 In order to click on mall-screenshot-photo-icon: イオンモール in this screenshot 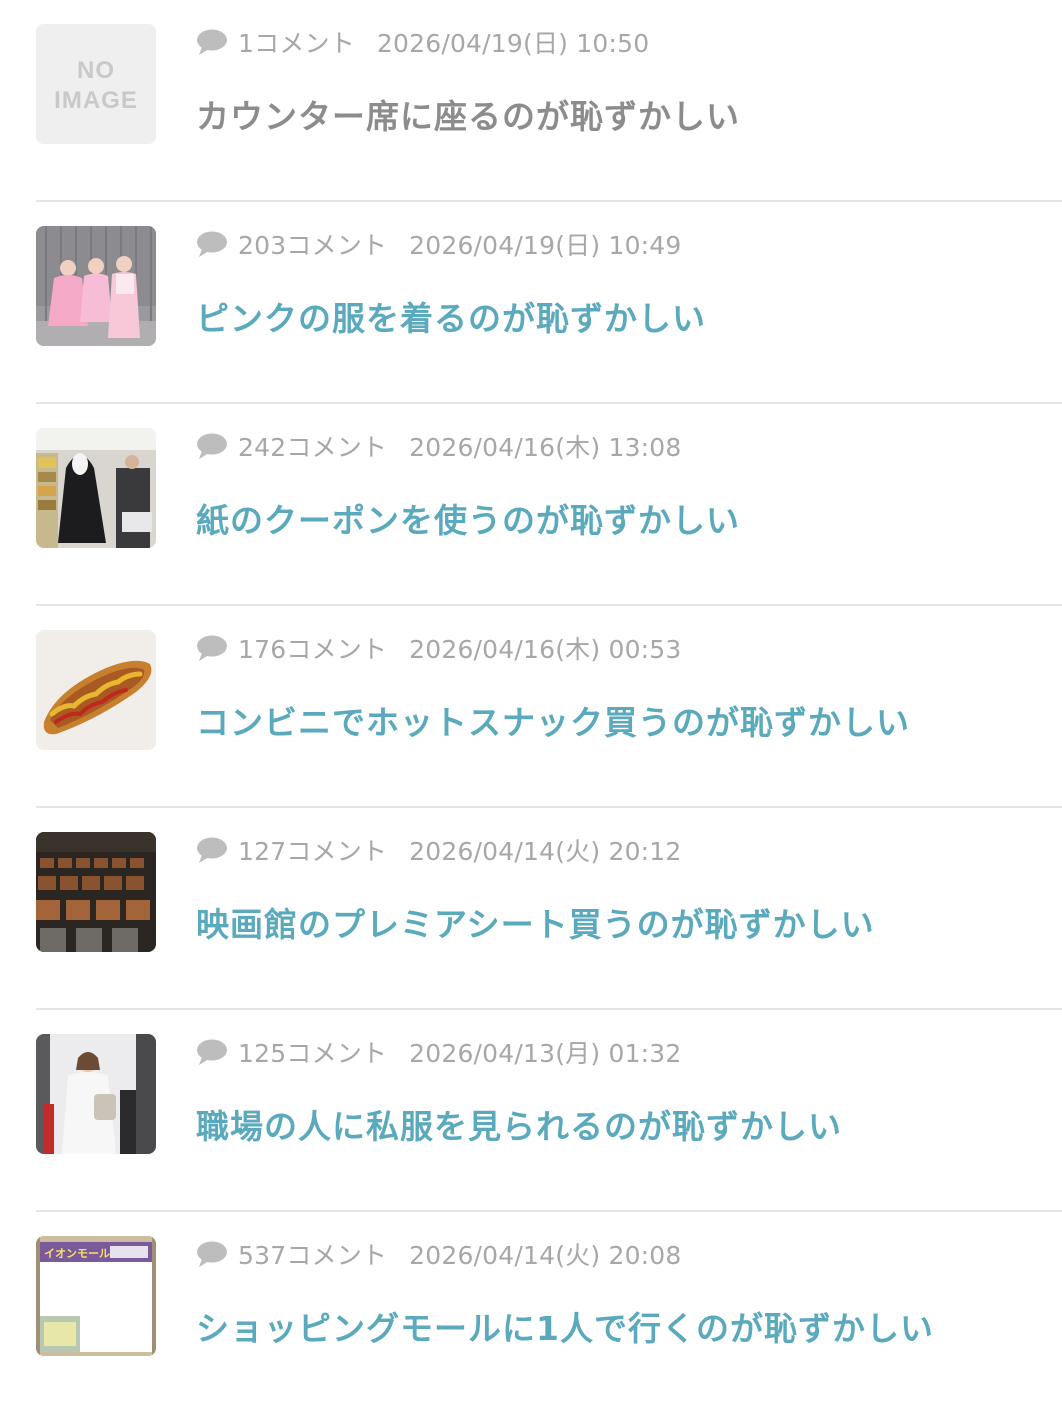, I will do `click(96, 1296)`.